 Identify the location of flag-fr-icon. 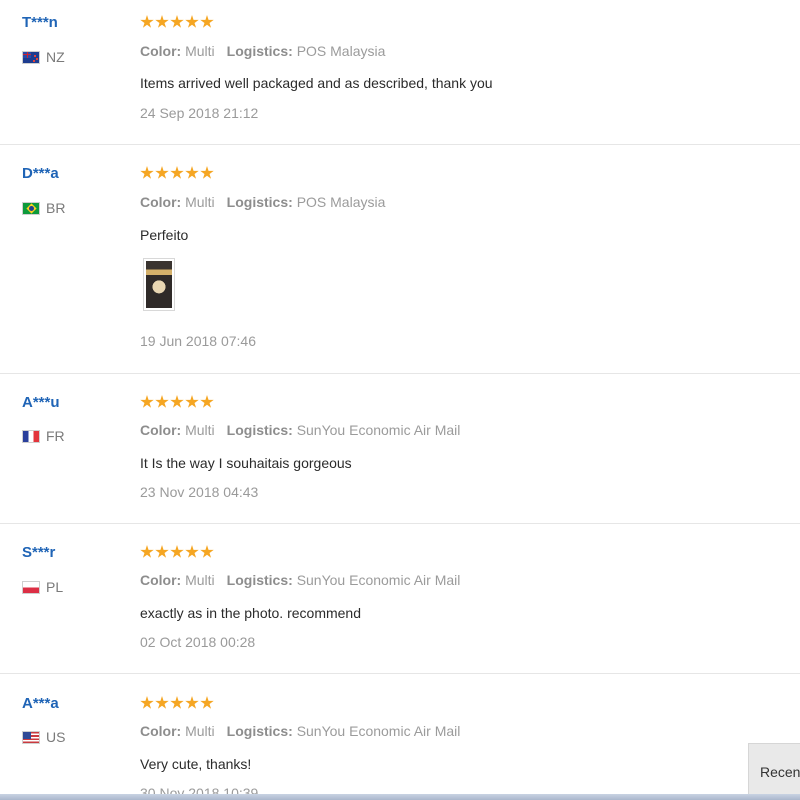
(31, 436).